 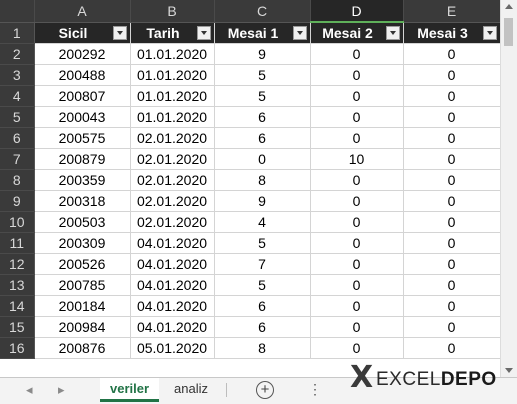 I want to click on row-number: 10, so click(x=17, y=222).